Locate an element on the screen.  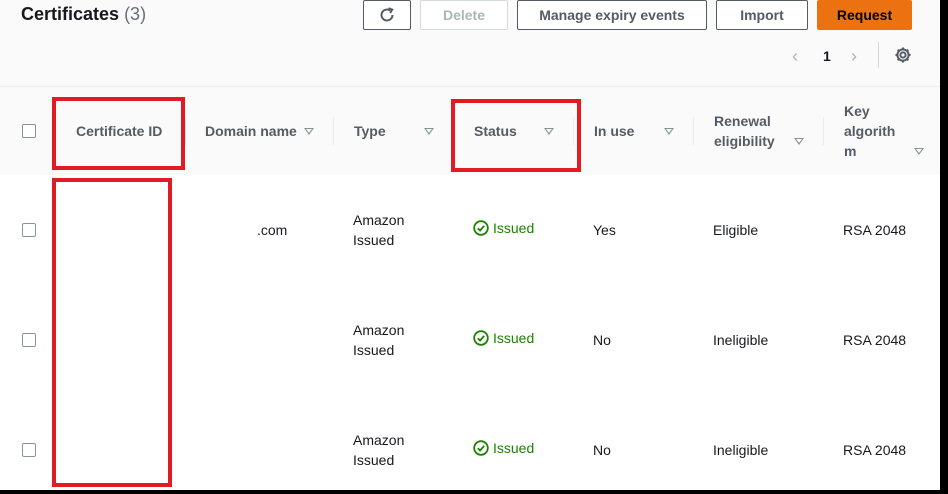
title-count: (3) is located at coordinates (135, 14).